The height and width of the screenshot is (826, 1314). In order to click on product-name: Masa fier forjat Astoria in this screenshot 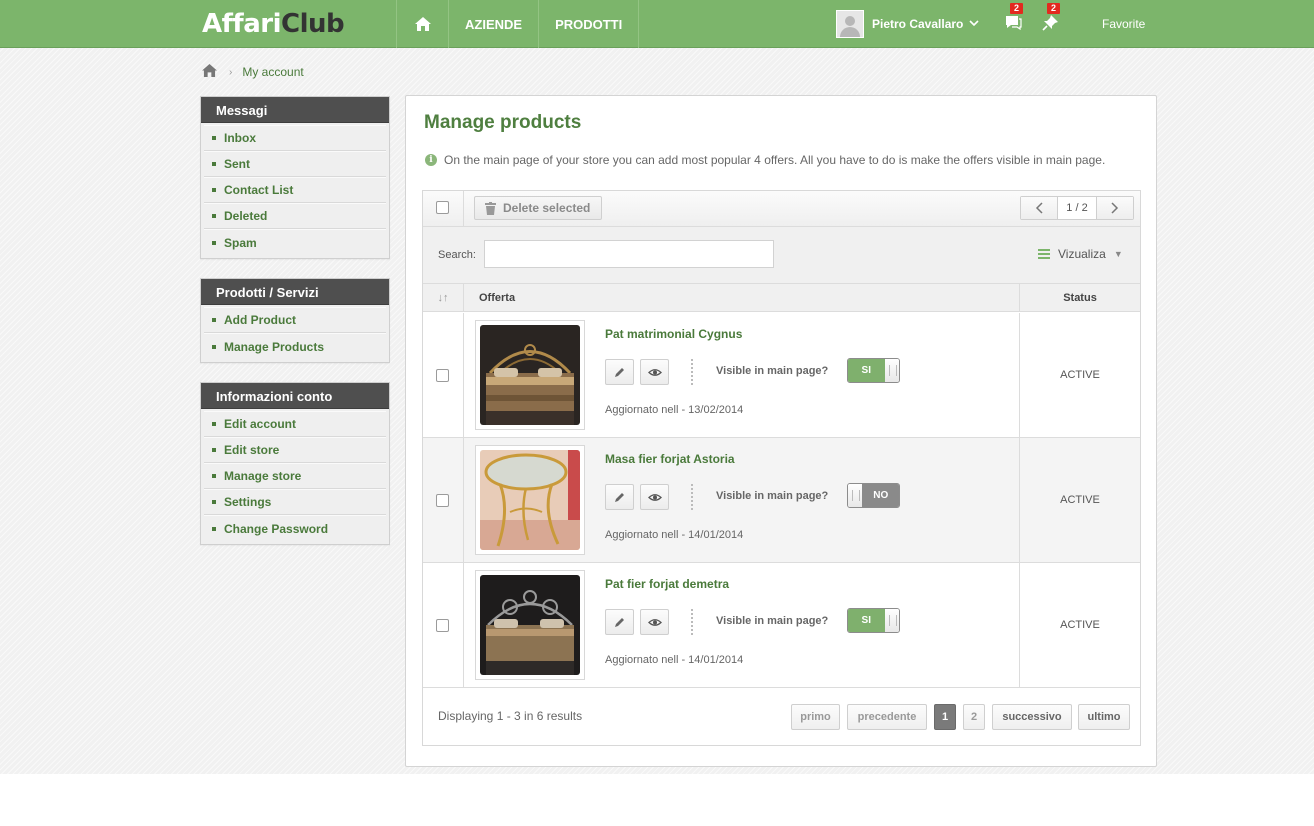, I will do `click(670, 459)`.